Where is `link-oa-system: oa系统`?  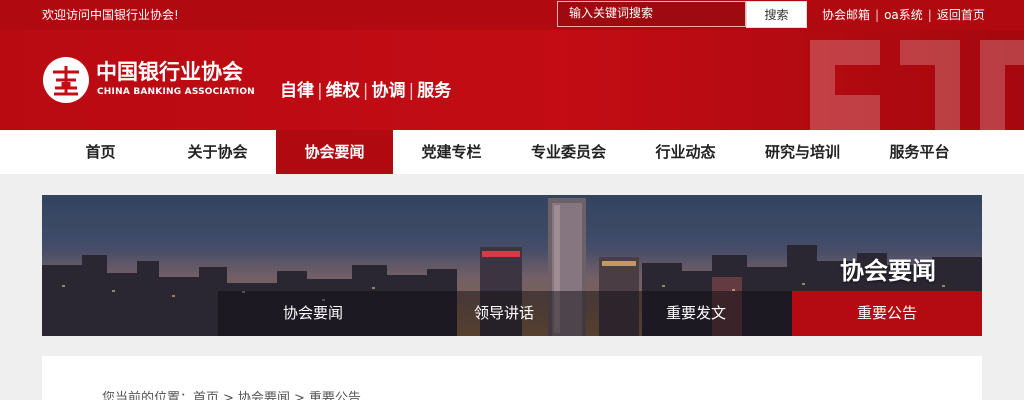 link-oa-system: oa系统 is located at coordinates (903, 15).